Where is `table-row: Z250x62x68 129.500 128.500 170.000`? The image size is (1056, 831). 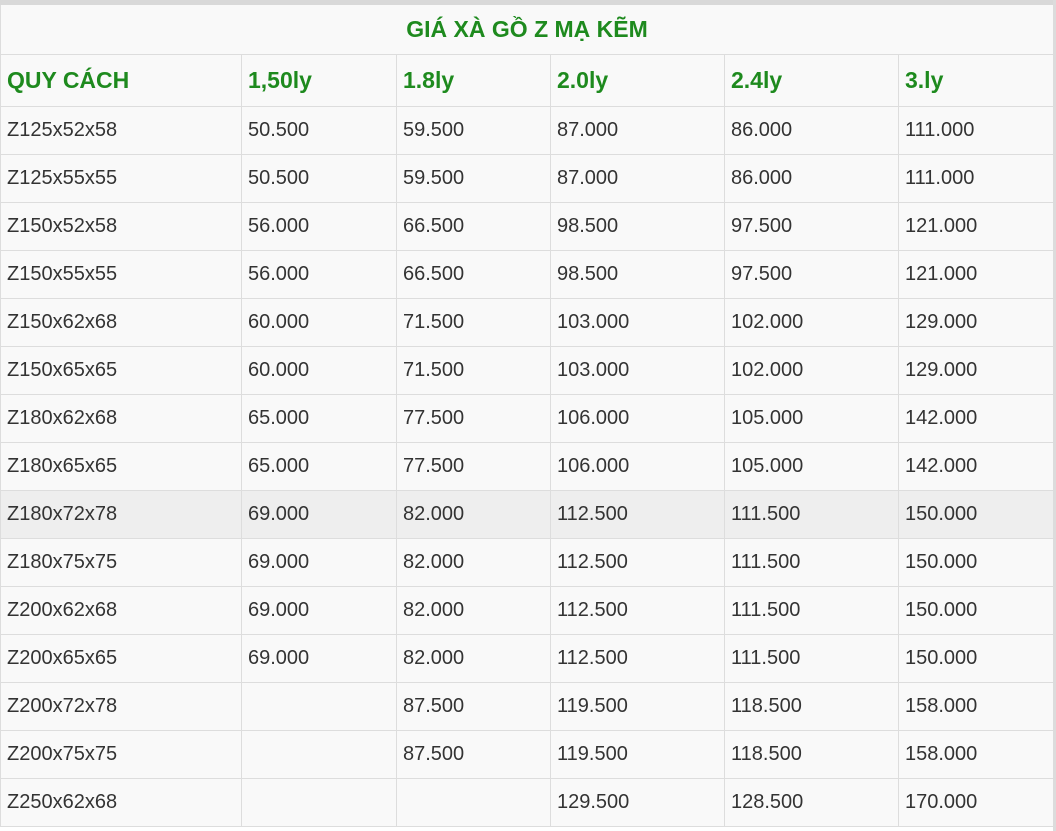 table-row: Z250x62x68 129.500 128.500 170.000 is located at coordinates (527, 802).